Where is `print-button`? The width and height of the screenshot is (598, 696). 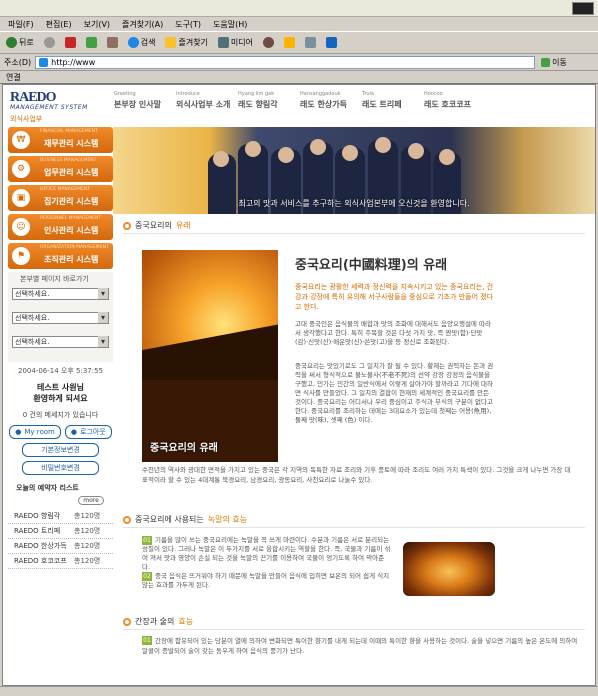
print-button is located at coordinates (310, 42).